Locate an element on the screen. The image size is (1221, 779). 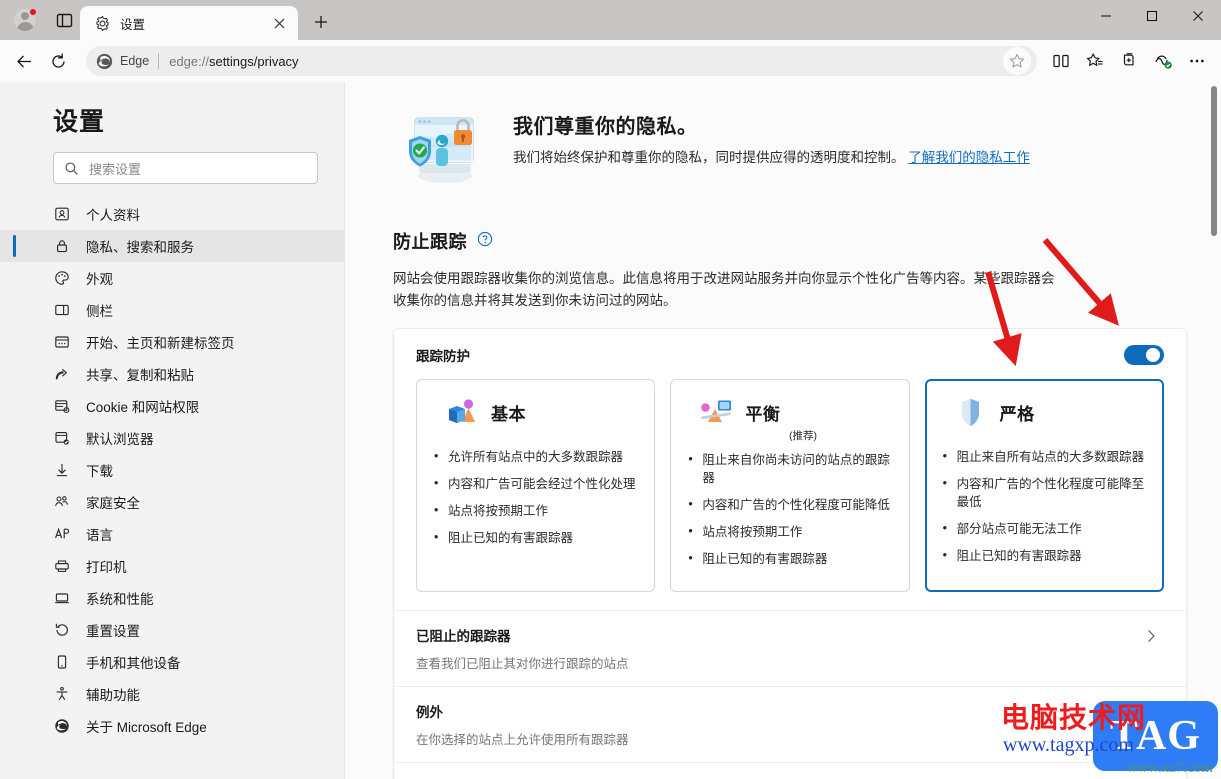
level-bullet: 部分站点可能无法工作 is located at coordinates (1044, 528).